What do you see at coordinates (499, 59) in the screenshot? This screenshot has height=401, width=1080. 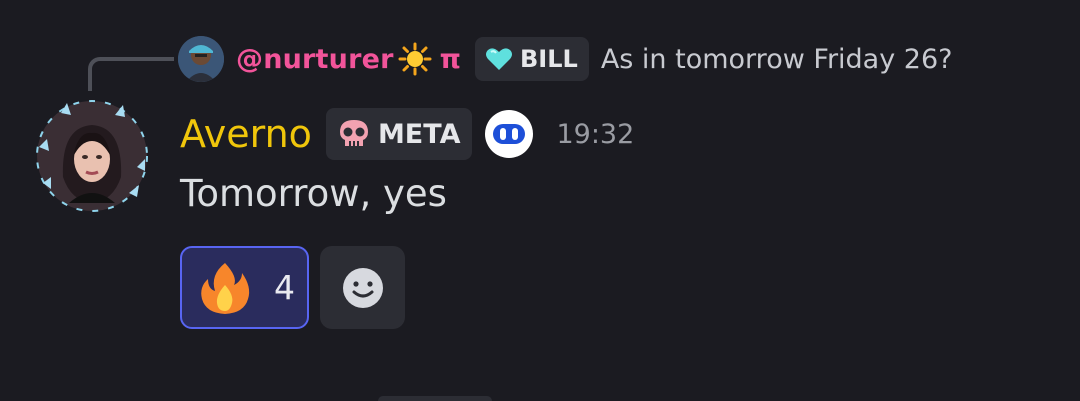 I see `heart-icon` at bounding box center [499, 59].